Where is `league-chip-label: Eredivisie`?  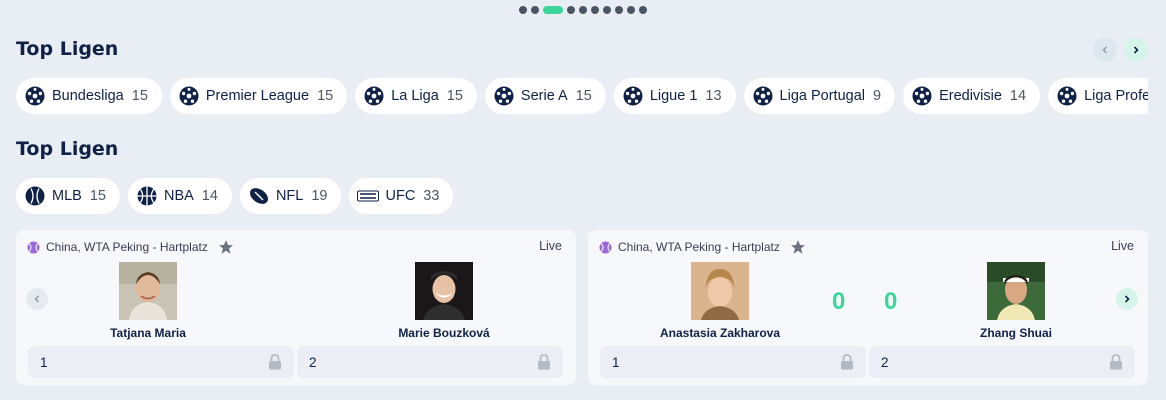 league-chip-label: Eredivisie is located at coordinates (970, 96).